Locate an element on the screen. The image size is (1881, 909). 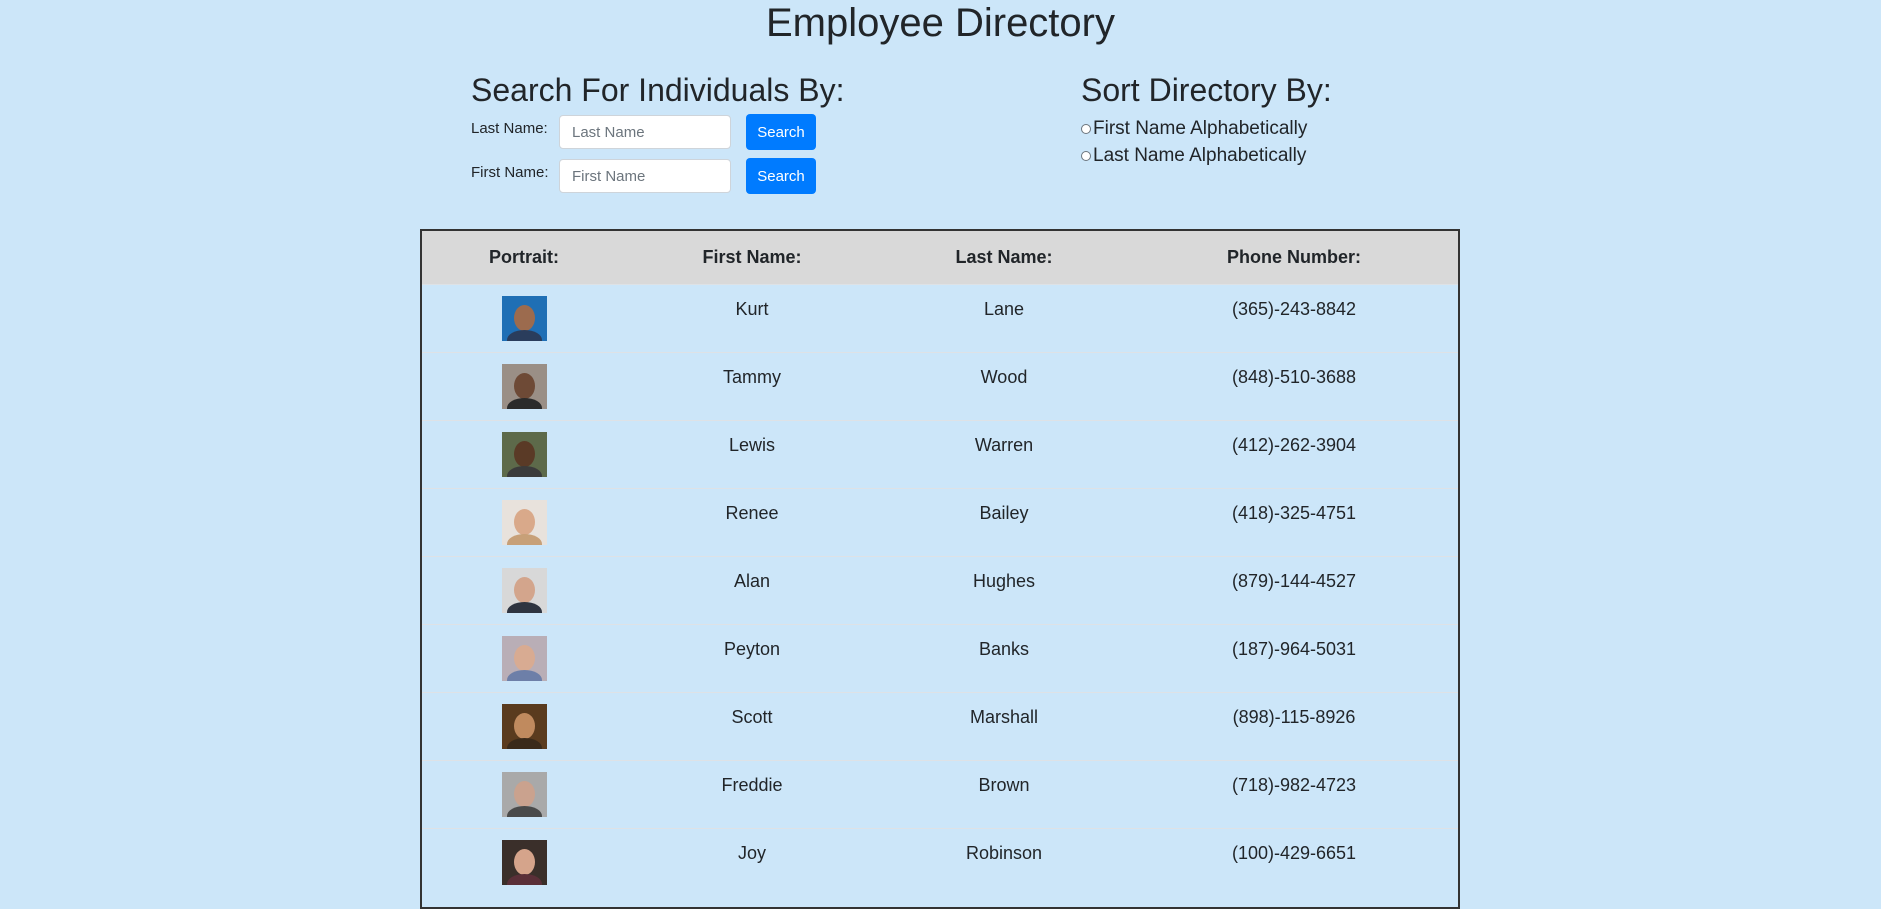
last-name-cell: Warren is located at coordinates (1004, 444).